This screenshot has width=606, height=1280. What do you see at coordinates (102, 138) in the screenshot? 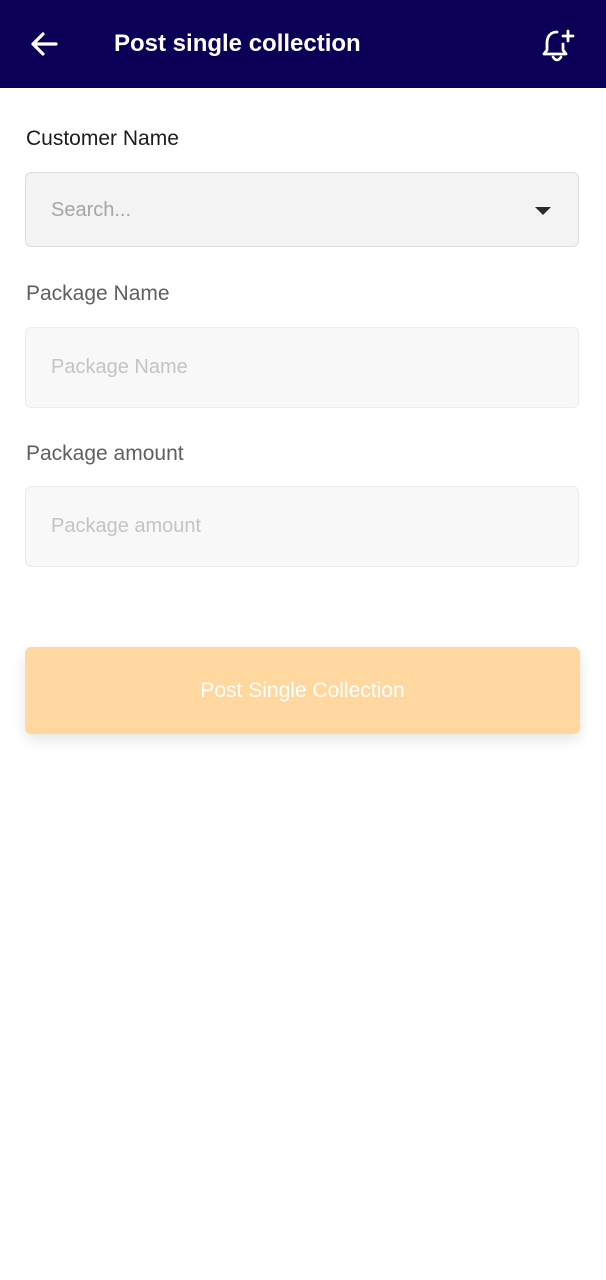
I see `customer-name-label: Customer Name` at bounding box center [102, 138].